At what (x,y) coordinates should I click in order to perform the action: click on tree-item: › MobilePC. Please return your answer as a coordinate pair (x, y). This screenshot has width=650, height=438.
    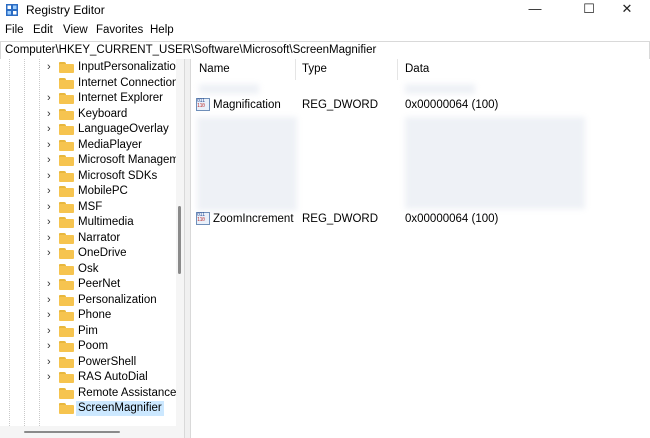
    Looking at the image, I should click on (86, 191).